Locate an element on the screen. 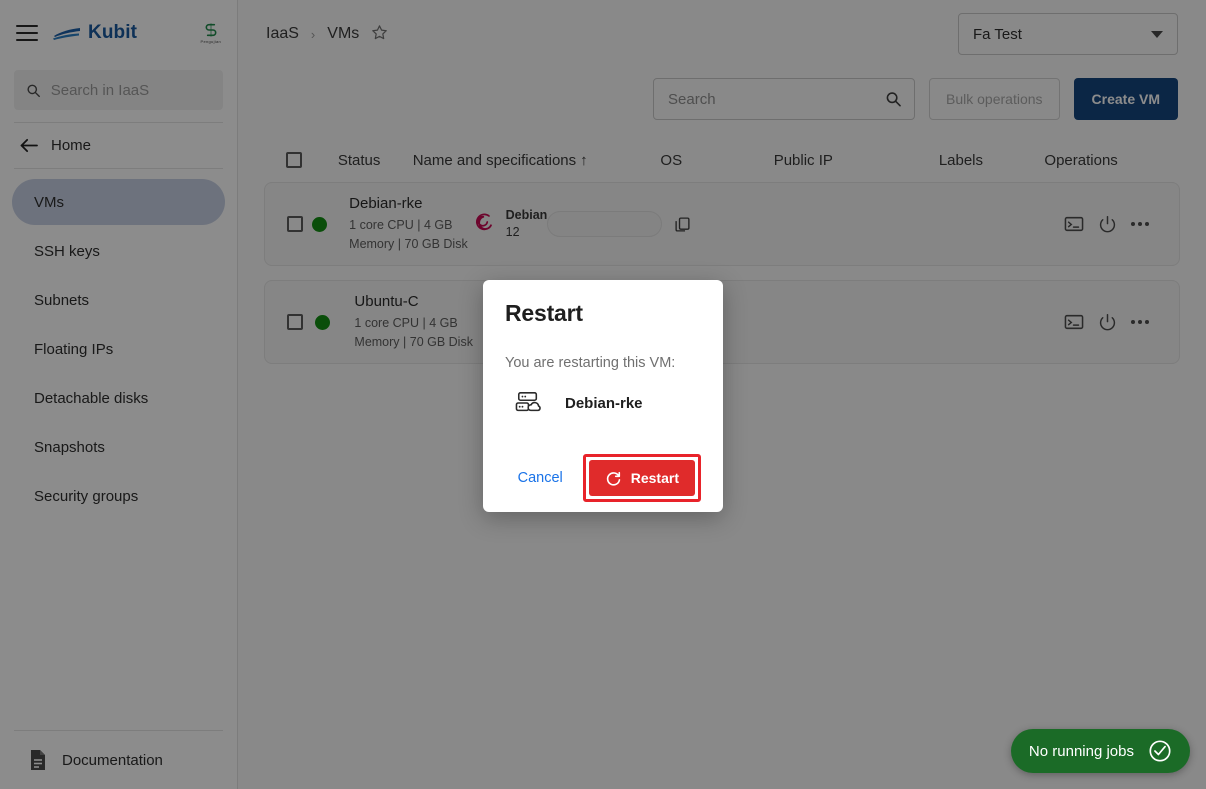  dialog-vm-name: Debian-rke is located at coordinates (604, 403).